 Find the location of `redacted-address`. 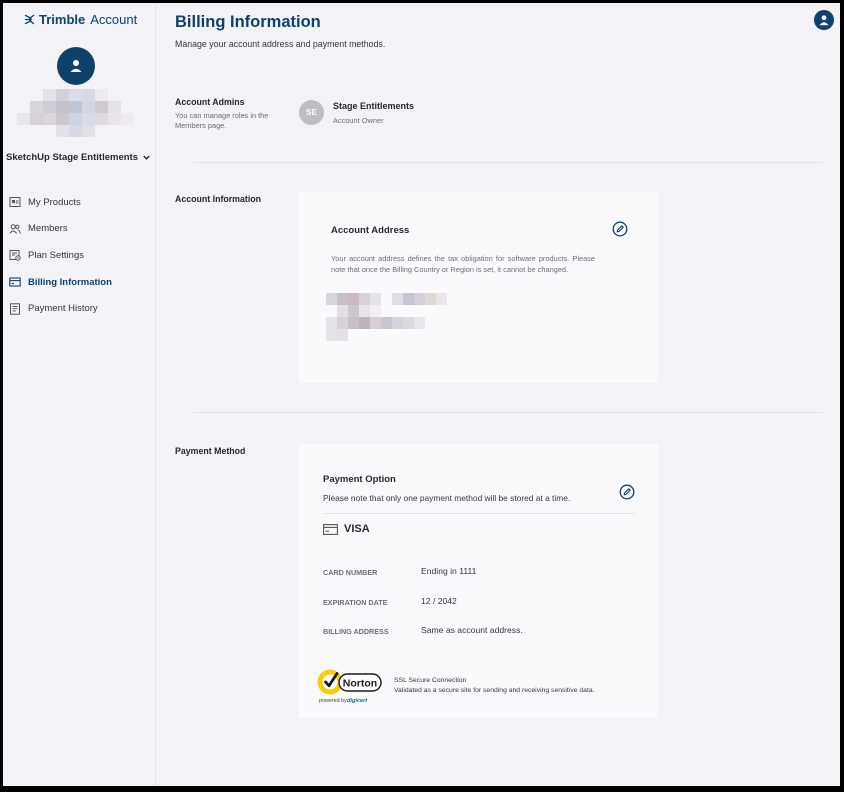

redacted-address is located at coordinates (392, 317).